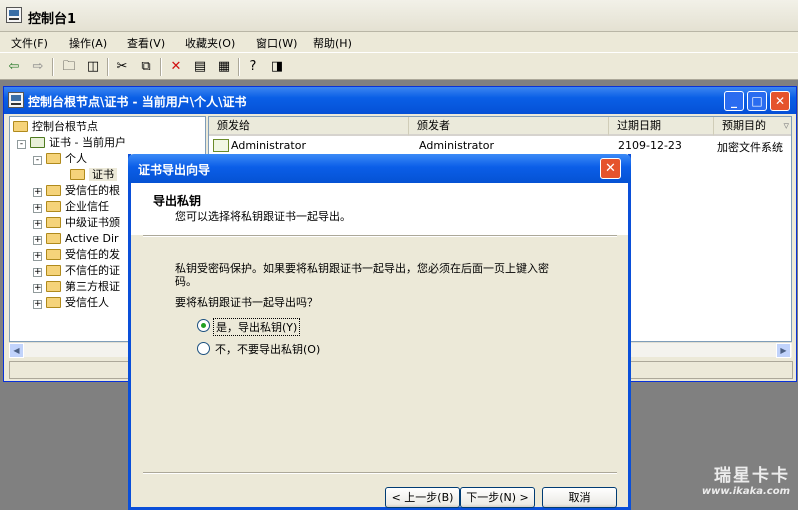  I want to click on export-list-icon: ▦, so click(224, 67).